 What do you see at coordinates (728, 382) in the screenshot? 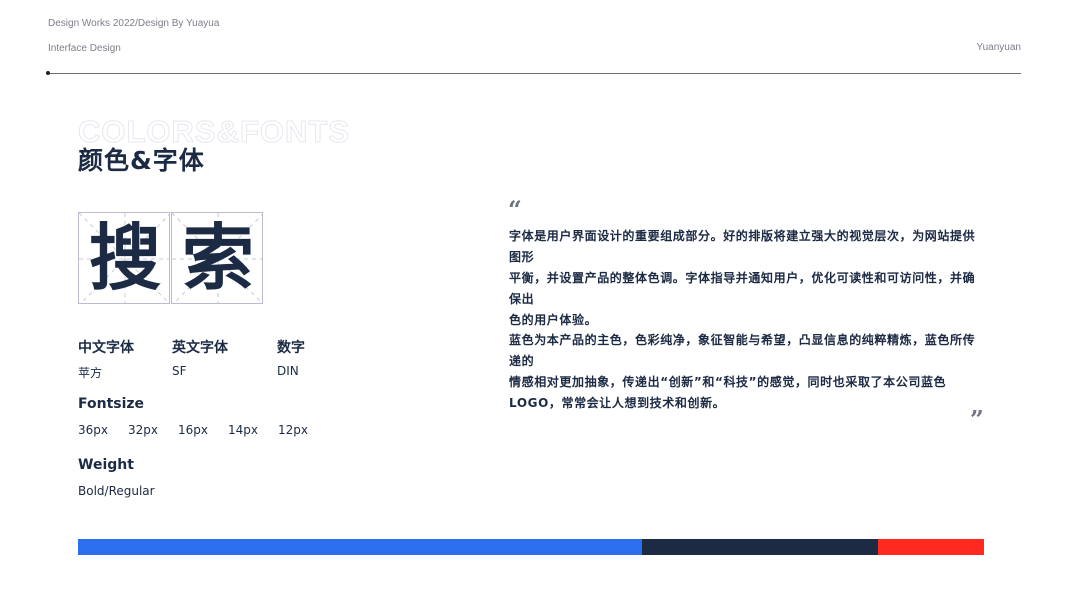
I see `paragraph-line: 情感相对更加抽象，传递出“创新”和“科技”的感觉，同时也采取了本公司蓝色` at bounding box center [728, 382].